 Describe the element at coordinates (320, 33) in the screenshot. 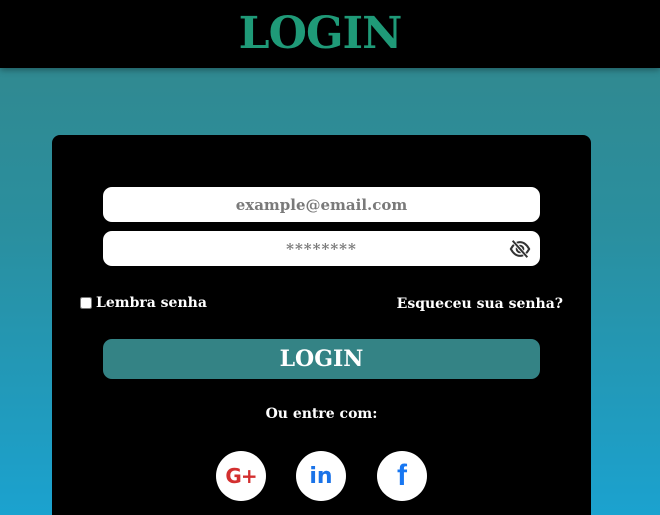

I see `page-title: LOGIN` at that location.